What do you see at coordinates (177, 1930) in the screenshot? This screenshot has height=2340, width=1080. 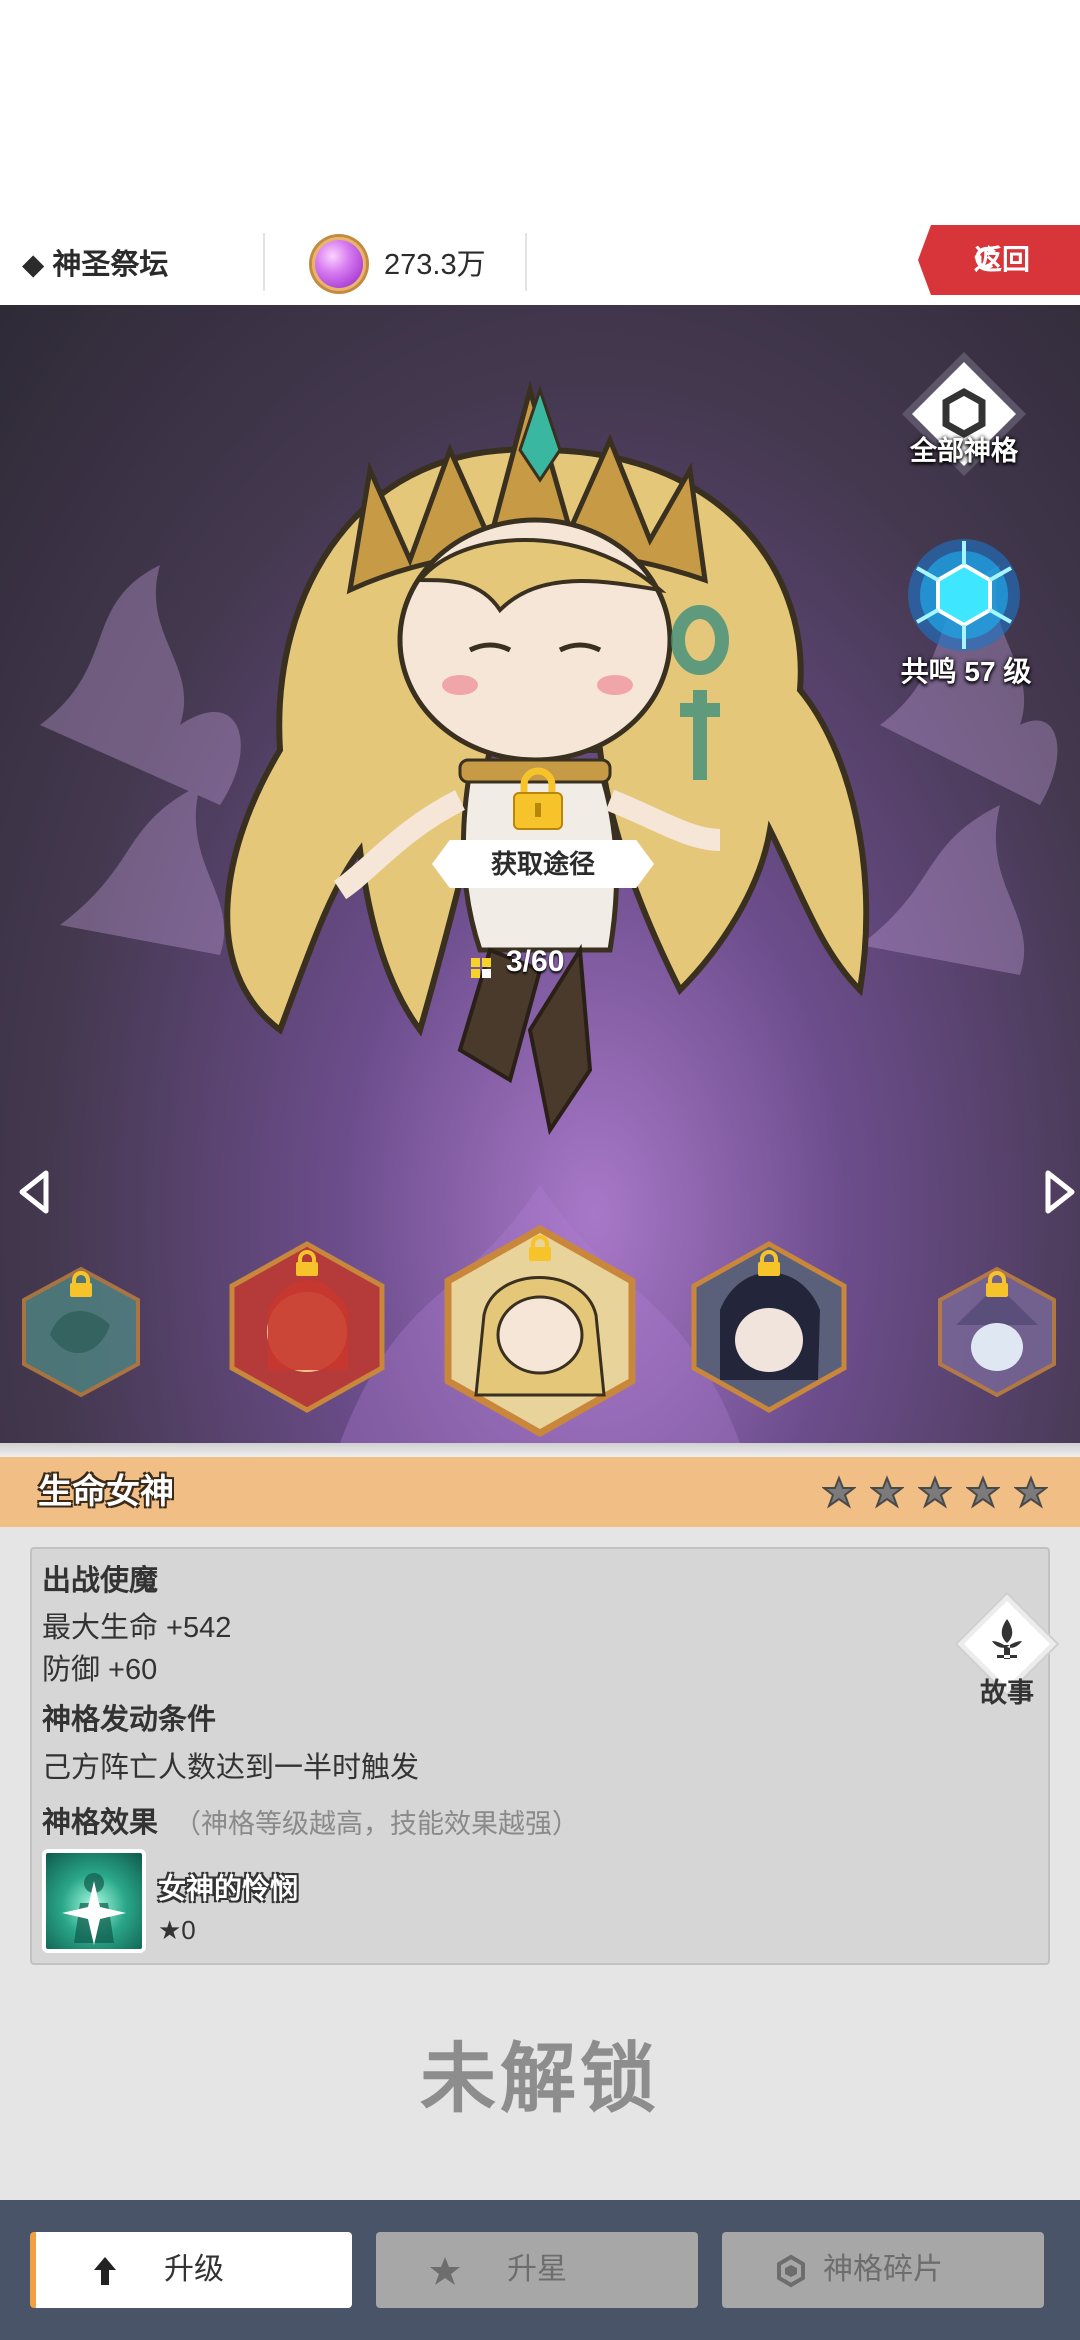 I see `skill-level: ★0` at bounding box center [177, 1930].